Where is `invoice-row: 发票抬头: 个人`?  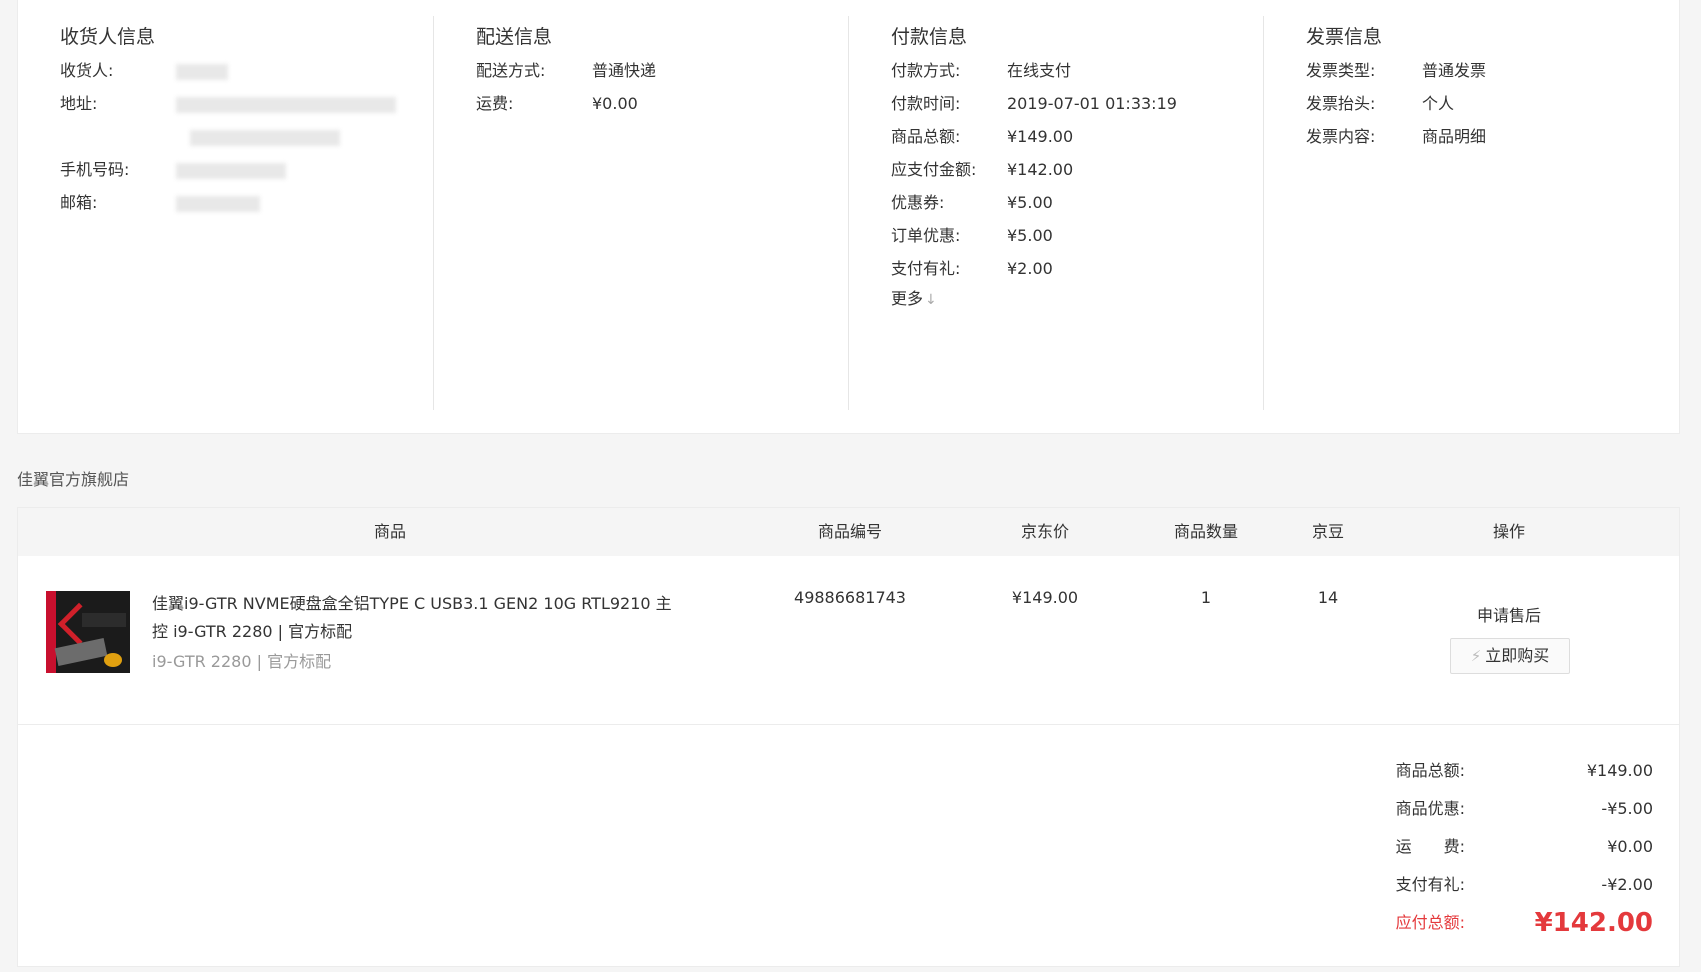 invoice-row: 发票抬头: 个人 is located at coordinates (1492, 103).